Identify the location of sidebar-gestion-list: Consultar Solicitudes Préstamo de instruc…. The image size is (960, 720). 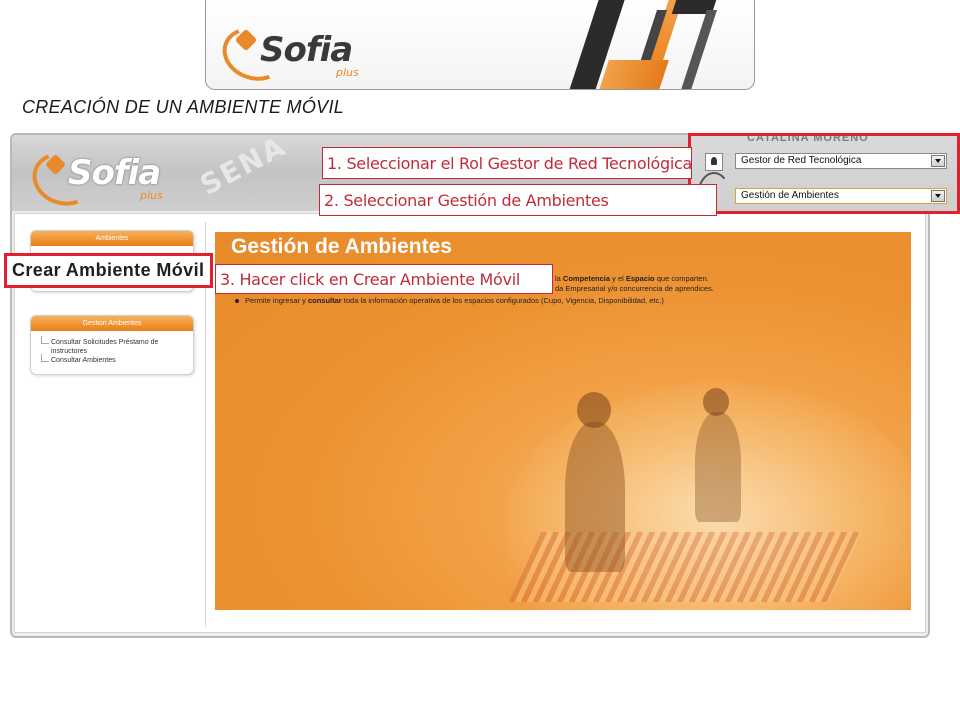
(98, 350).